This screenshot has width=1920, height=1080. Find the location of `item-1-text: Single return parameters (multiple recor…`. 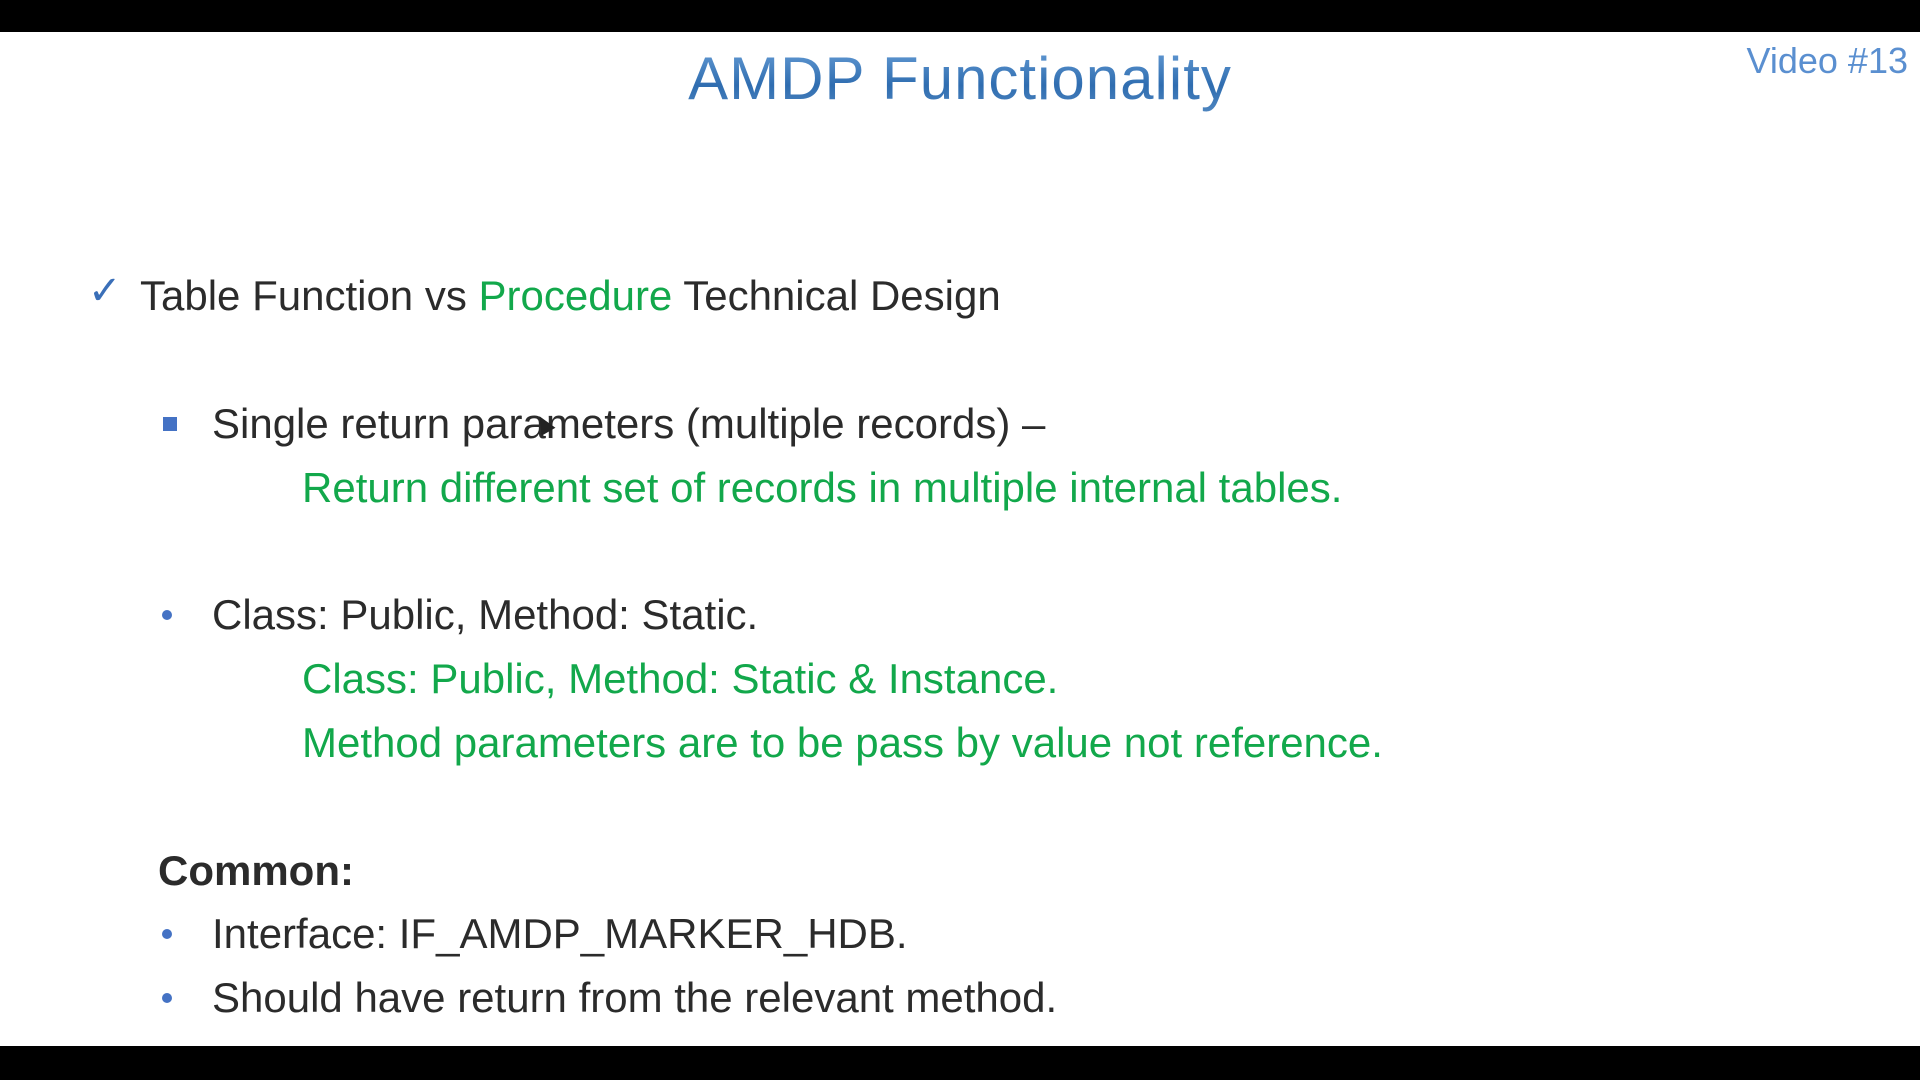

item-1-text: Single return parameters (multiple recor… is located at coordinates (629, 423).